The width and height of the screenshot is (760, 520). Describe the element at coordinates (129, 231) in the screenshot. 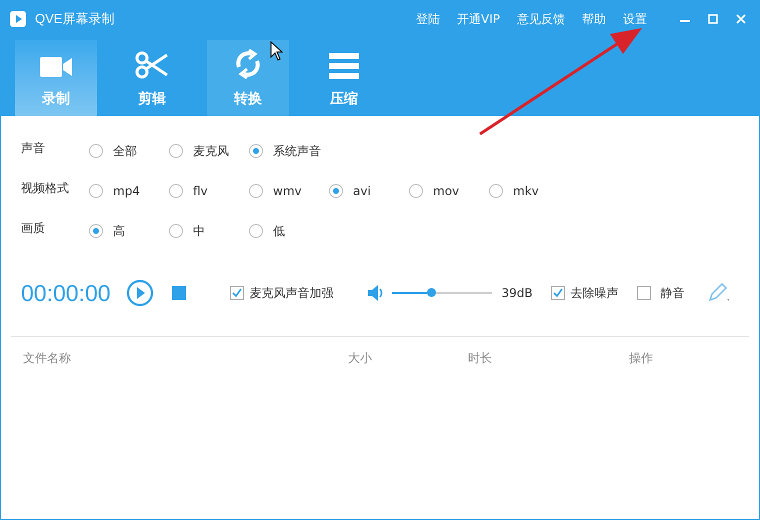

I see `radio-option: 高` at that location.